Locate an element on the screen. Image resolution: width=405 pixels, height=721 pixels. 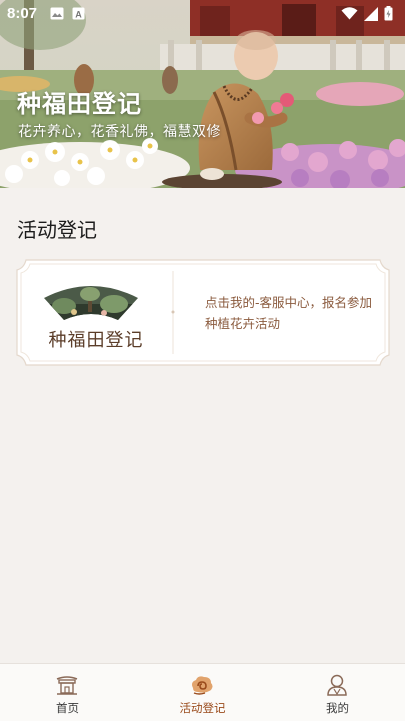
card-description: 点击我的-客服中心，报名参加种植花卉活动 is located at coordinates (289, 313).